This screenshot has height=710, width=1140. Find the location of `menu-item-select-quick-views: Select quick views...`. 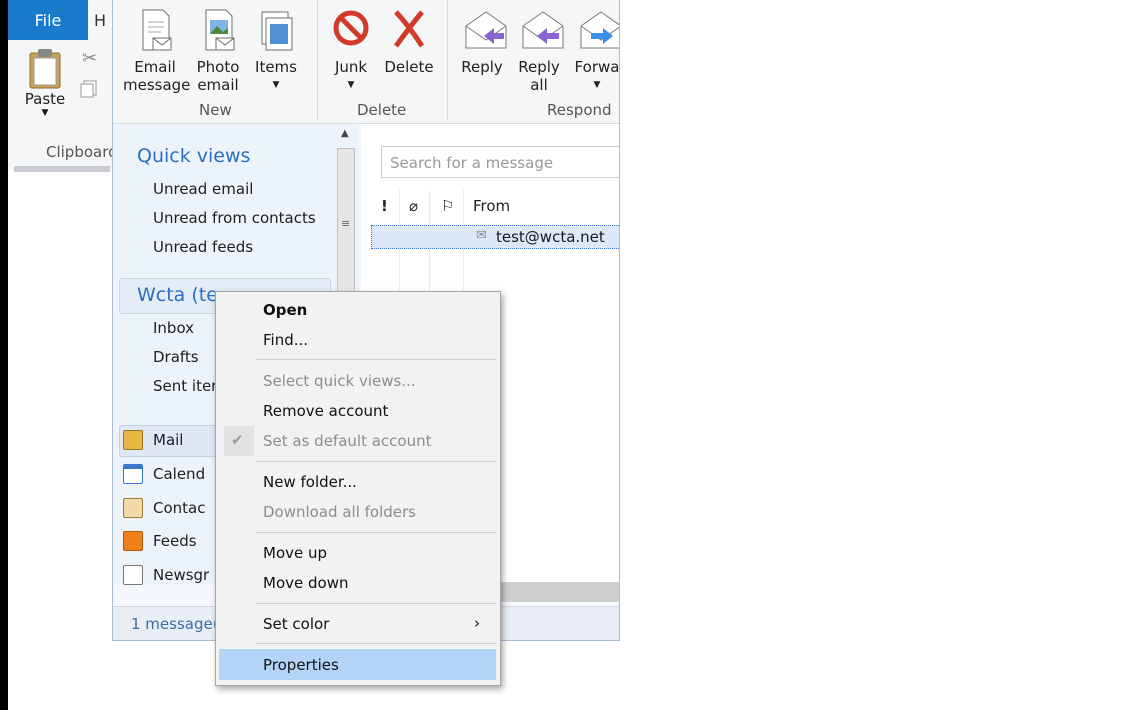

menu-item-select-quick-views: Select quick views... is located at coordinates (339, 381).